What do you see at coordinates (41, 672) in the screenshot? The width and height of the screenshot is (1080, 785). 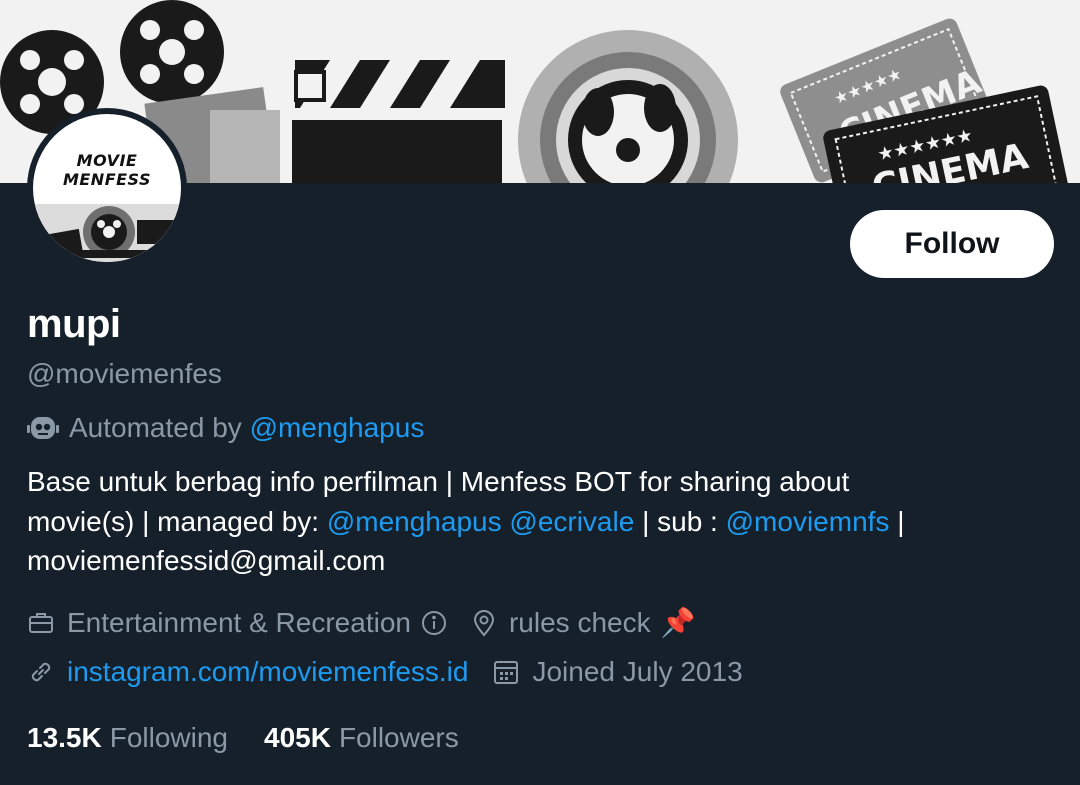 I see `link-icon` at bounding box center [41, 672].